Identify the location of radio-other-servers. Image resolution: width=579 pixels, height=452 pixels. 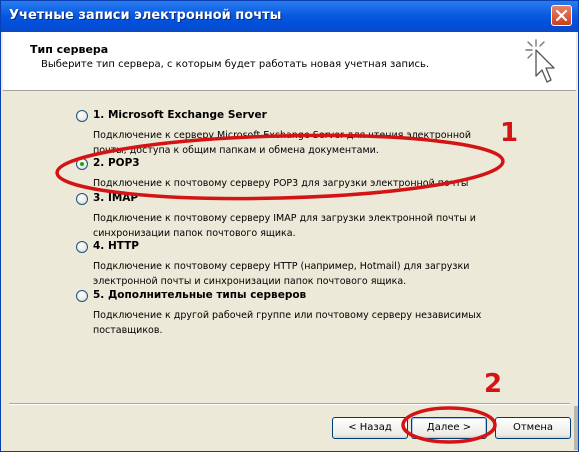
(82, 296).